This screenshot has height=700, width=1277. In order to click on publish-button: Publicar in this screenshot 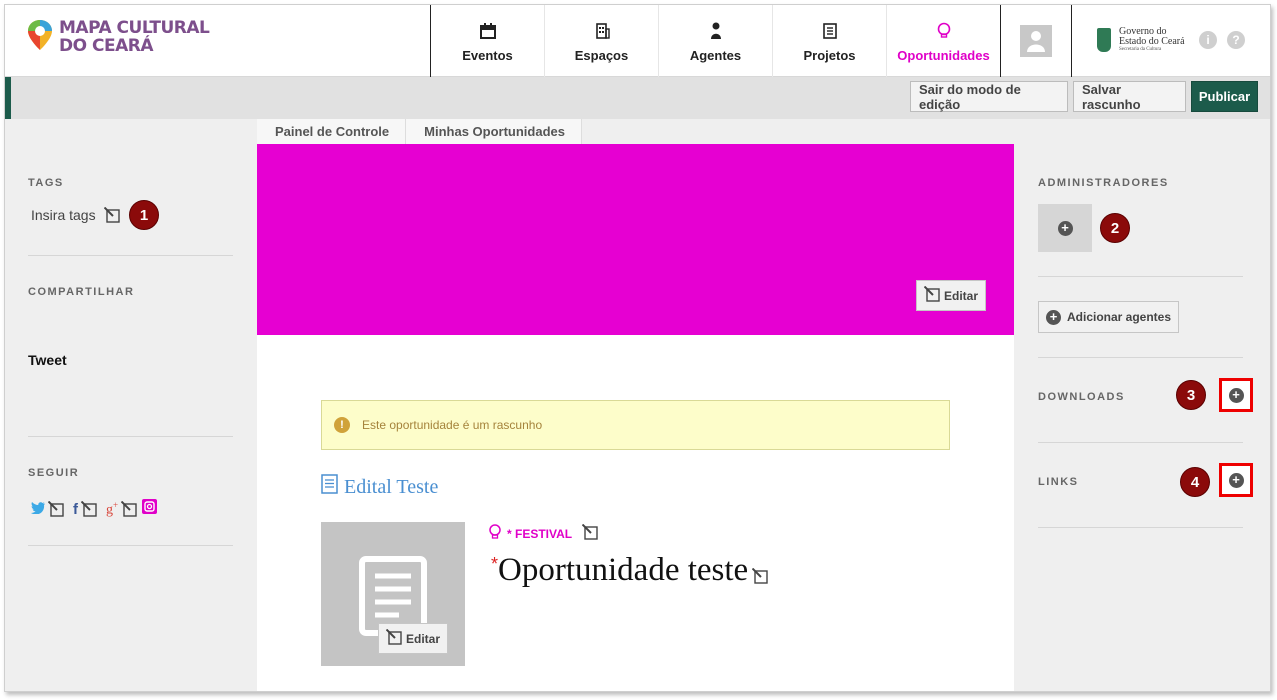, I will do `click(1224, 96)`.